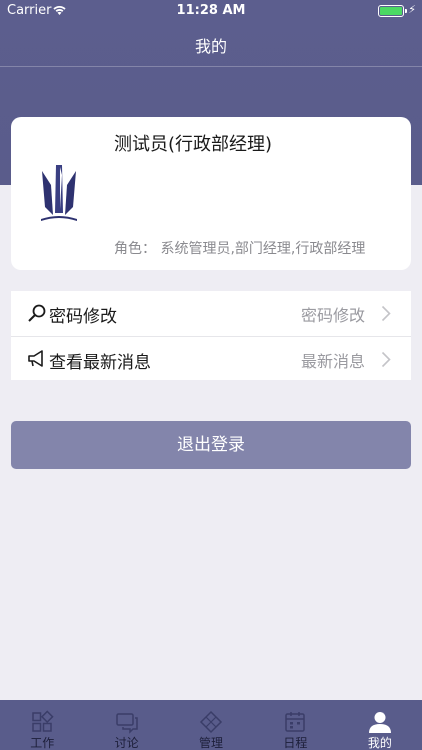 This screenshot has height=750, width=422. Describe the element at coordinates (240, 249) in the screenshot. I see `profile-roles: 角色： 系统管理员,部门经理,行政部经理` at that location.